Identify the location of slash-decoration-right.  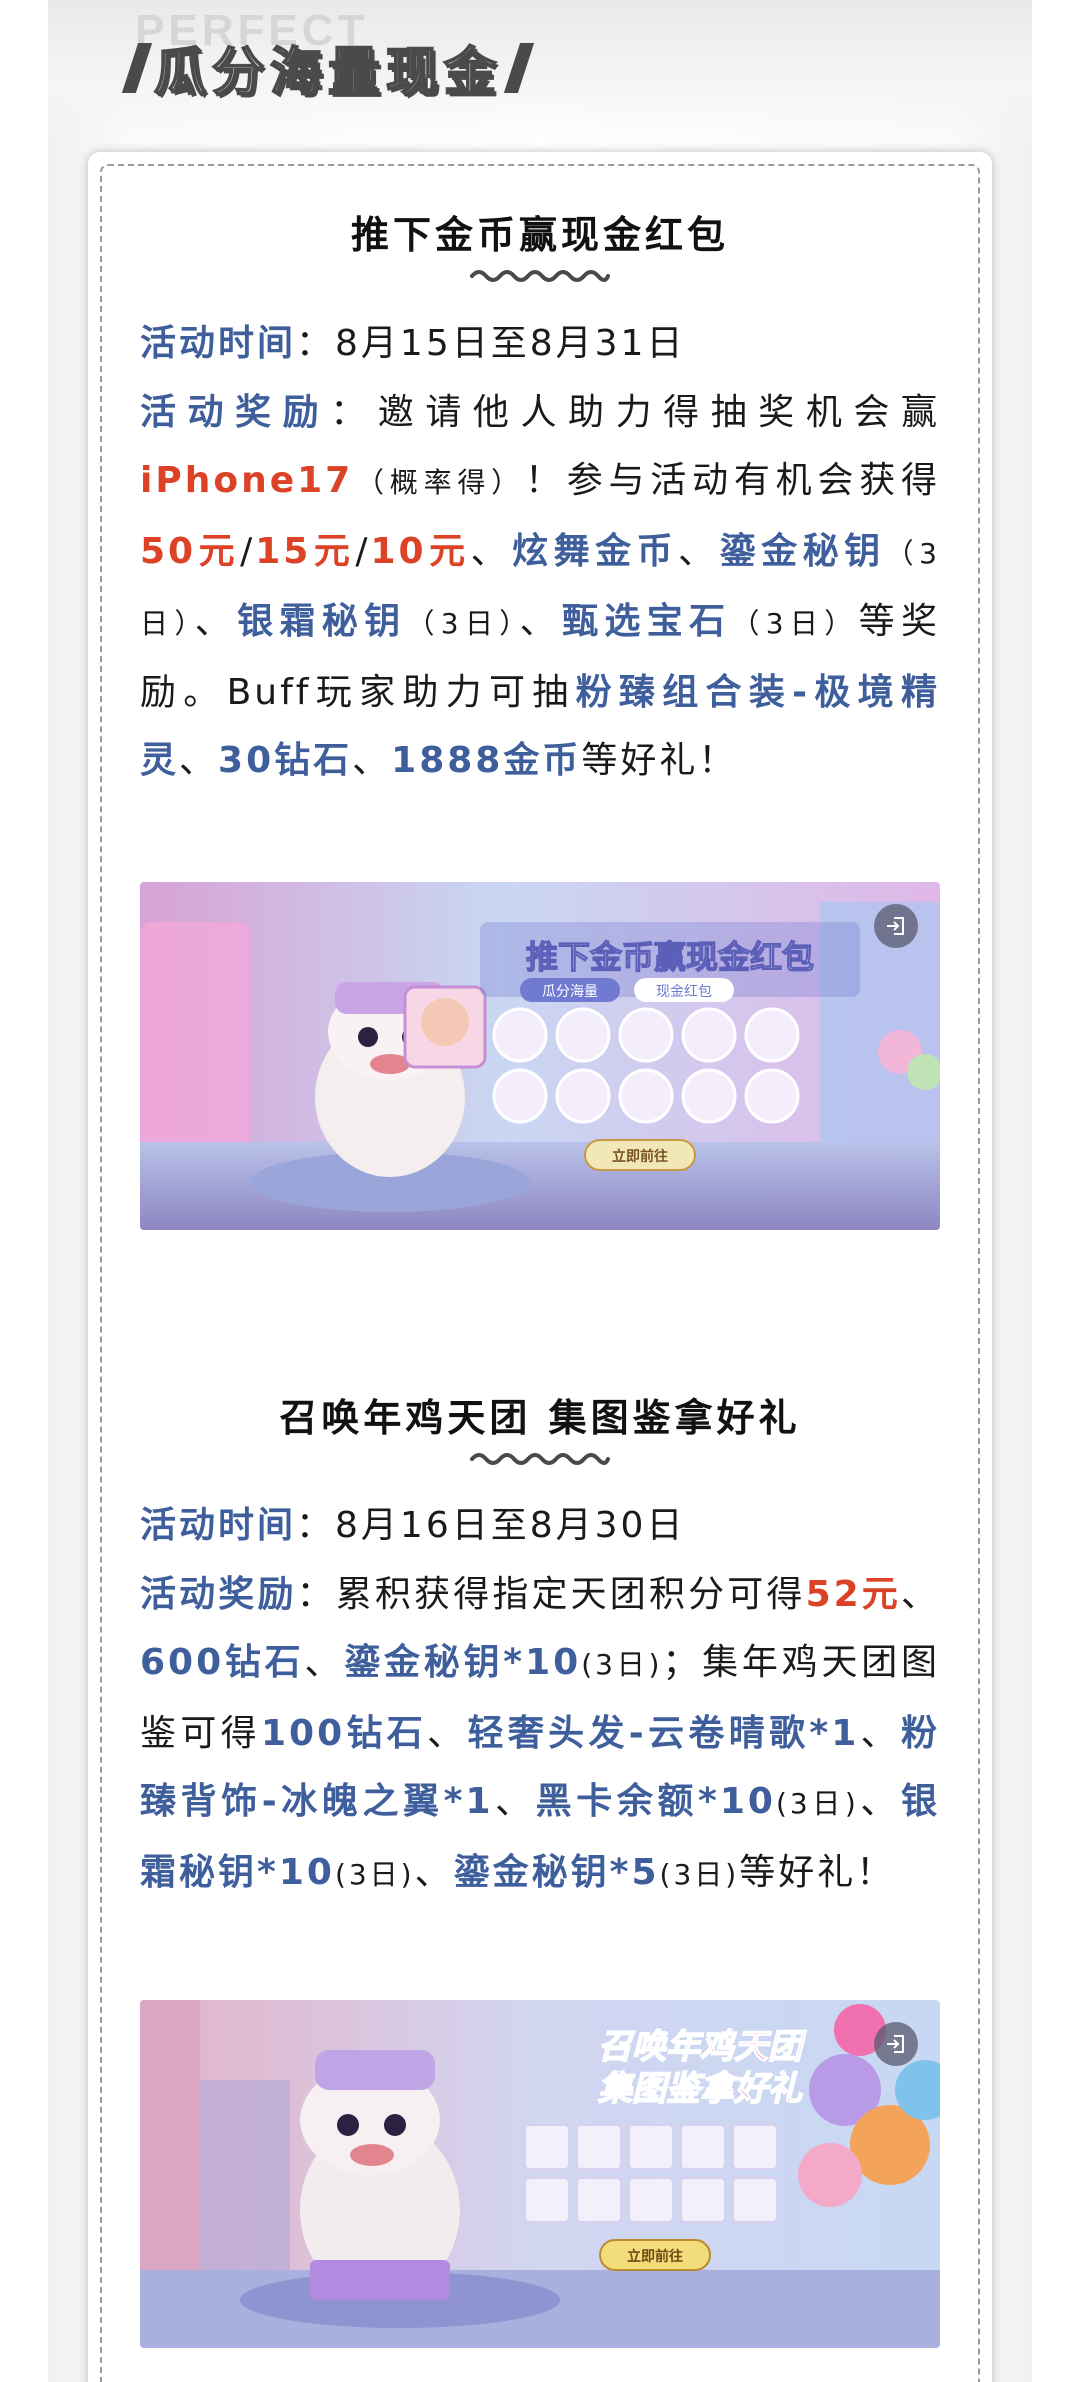
(519, 67).